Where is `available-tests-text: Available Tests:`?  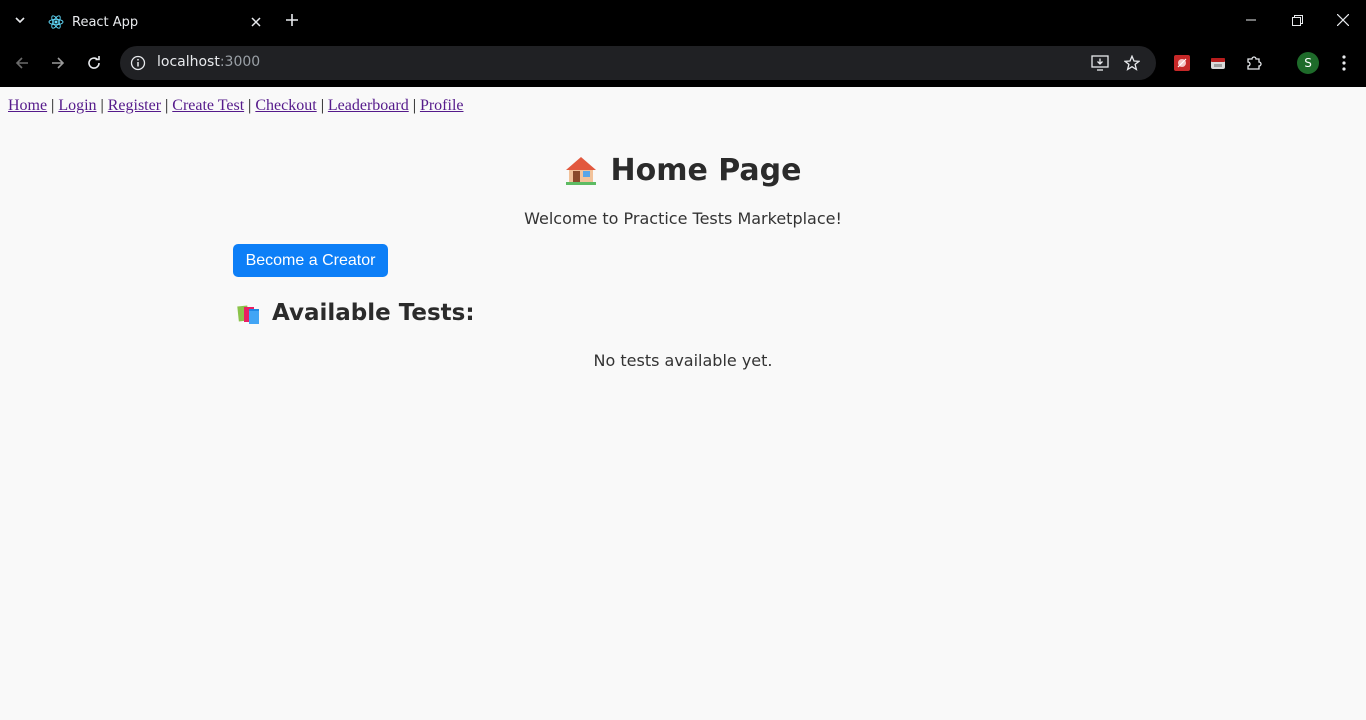 available-tests-text: Available Tests: is located at coordinates (373, 313).